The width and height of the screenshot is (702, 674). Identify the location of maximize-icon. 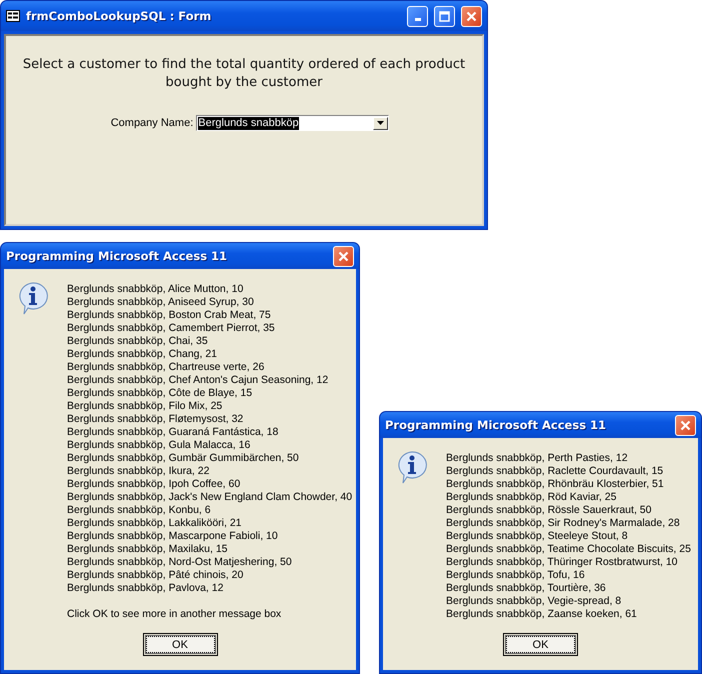
(444, 16).